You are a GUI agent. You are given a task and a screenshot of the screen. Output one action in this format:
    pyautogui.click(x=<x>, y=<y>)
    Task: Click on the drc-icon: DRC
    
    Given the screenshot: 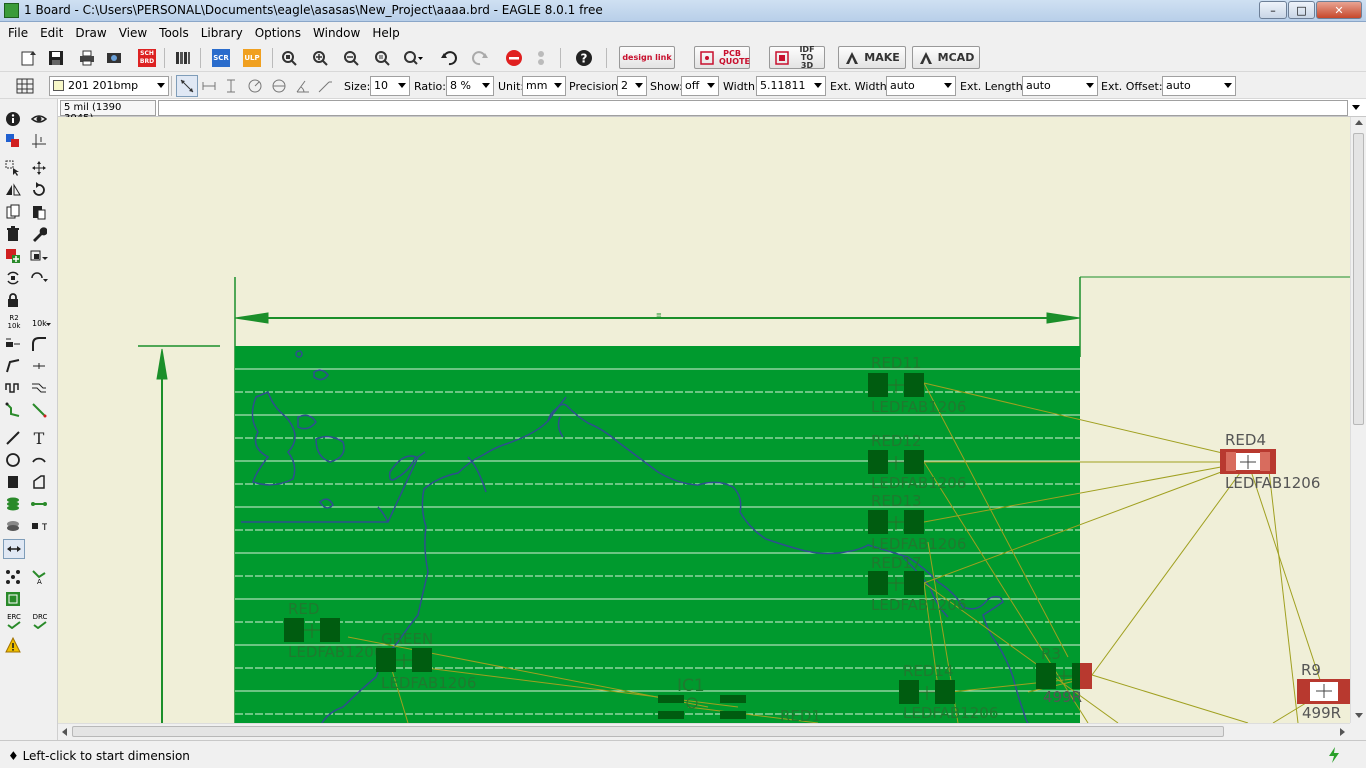 What is the action you would take?
    pyautogui.click(x=40, y=621)
    